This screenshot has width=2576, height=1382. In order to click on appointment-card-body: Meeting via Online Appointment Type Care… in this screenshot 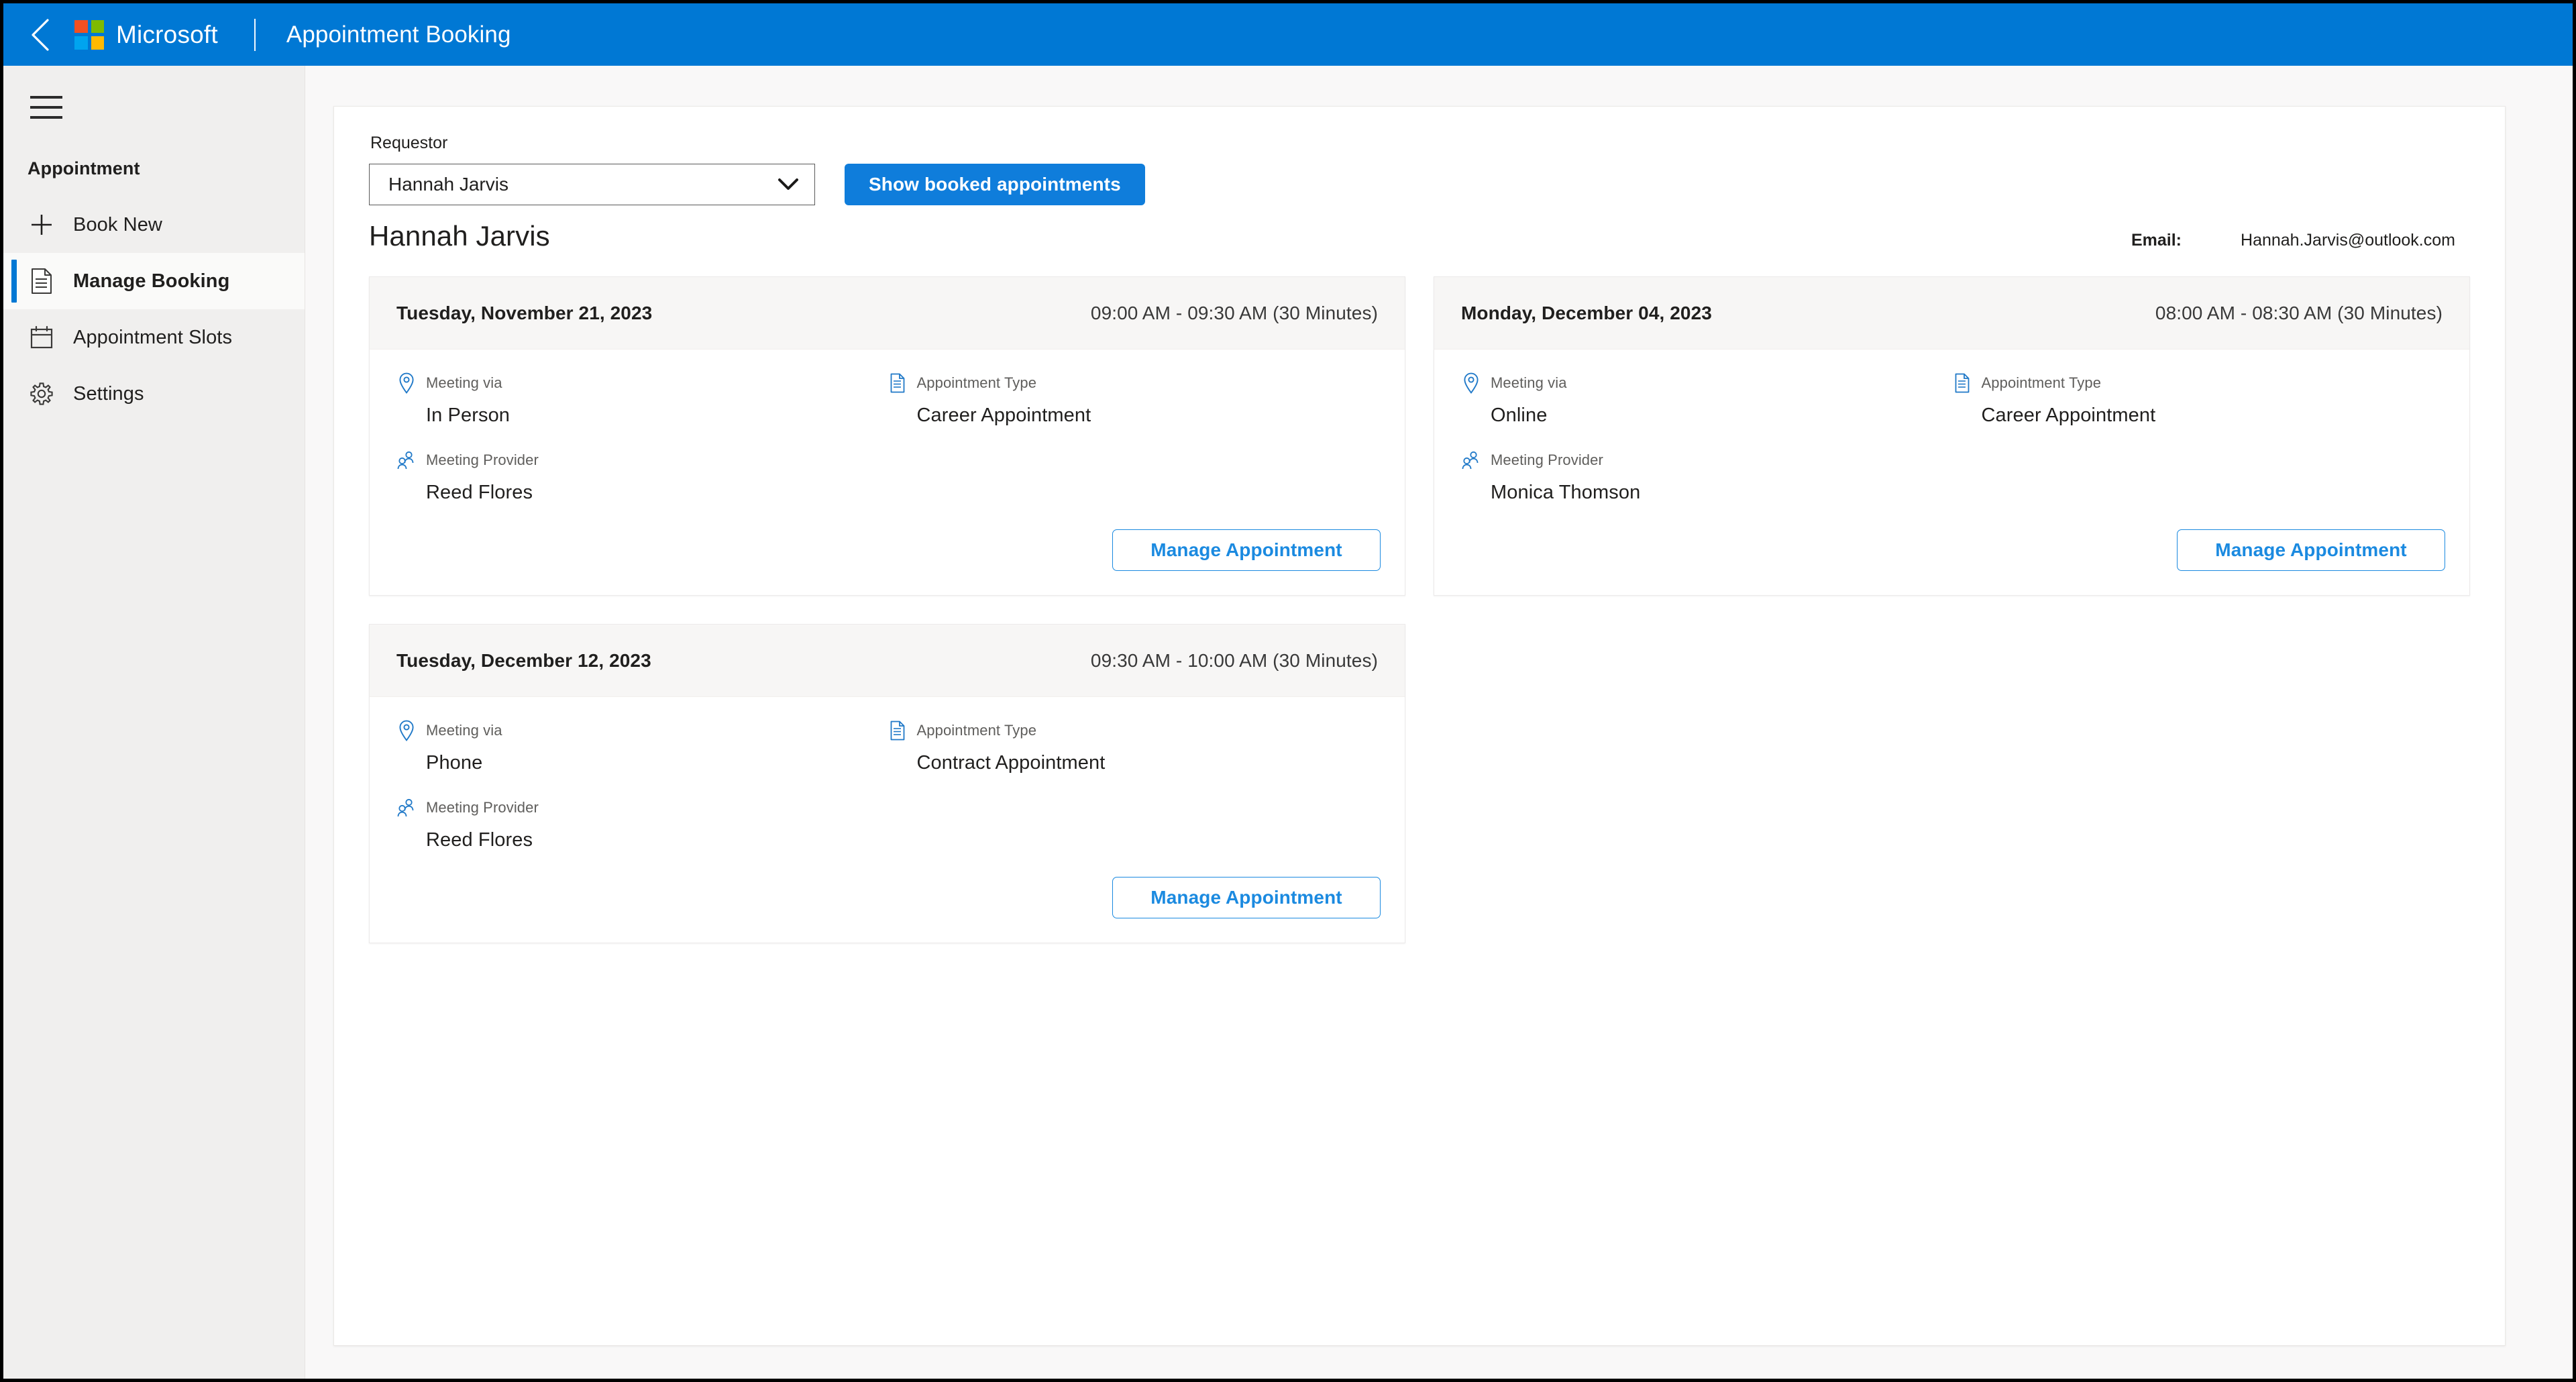, I will do `click(1951, 437)`.